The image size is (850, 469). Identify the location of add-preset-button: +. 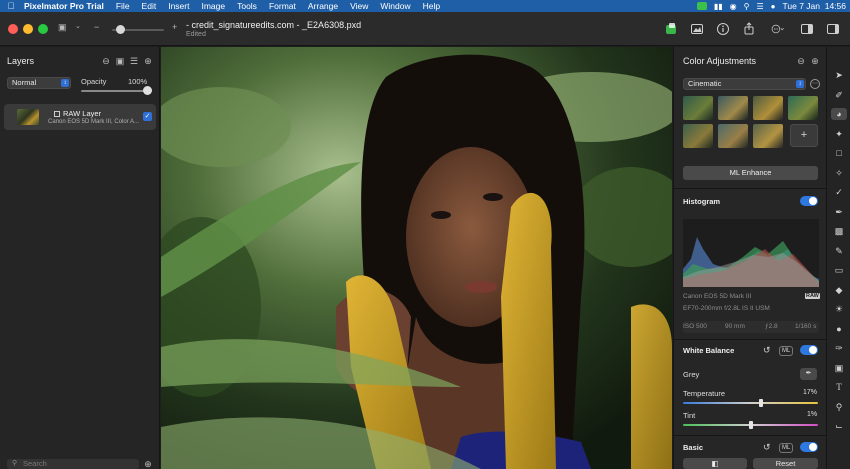
(804, 135).